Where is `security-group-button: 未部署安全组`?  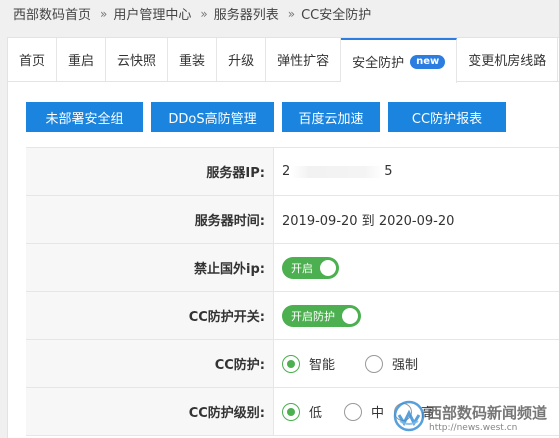 security-group-button: 未部署安全组 is located at coordinates (84, 117).